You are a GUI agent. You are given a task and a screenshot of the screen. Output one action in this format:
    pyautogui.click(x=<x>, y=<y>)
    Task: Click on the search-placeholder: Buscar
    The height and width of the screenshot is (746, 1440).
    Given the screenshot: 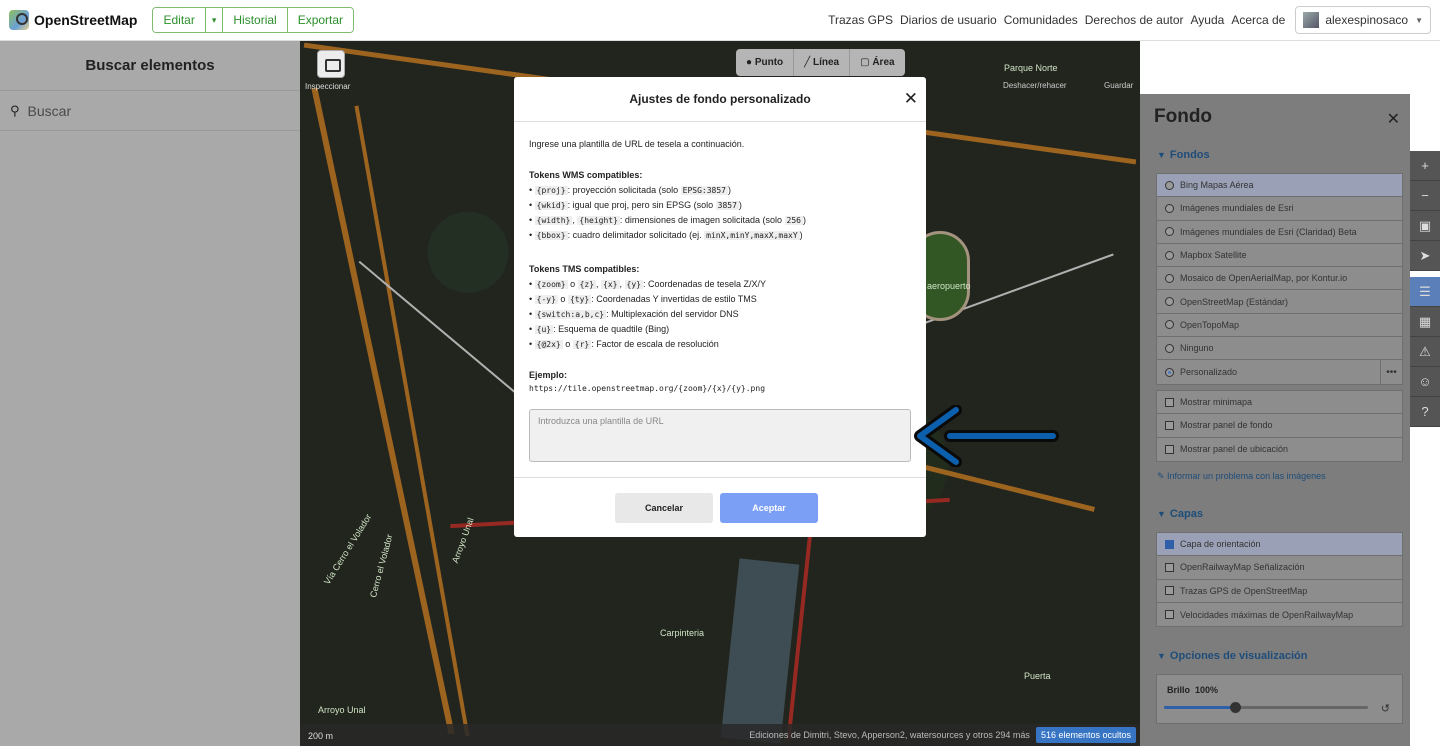 What is the action you would take?
    pyautogui.click(x=49, y=110)
    